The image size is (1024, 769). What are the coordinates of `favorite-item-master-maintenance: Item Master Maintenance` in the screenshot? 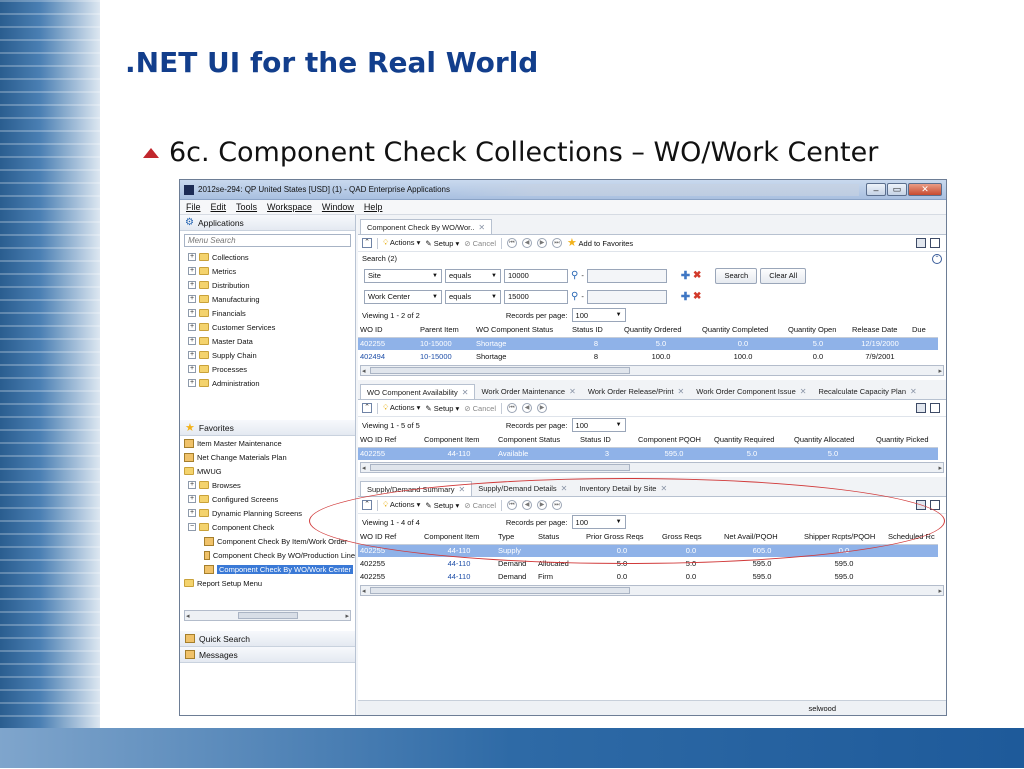 It's located at (267, 443).